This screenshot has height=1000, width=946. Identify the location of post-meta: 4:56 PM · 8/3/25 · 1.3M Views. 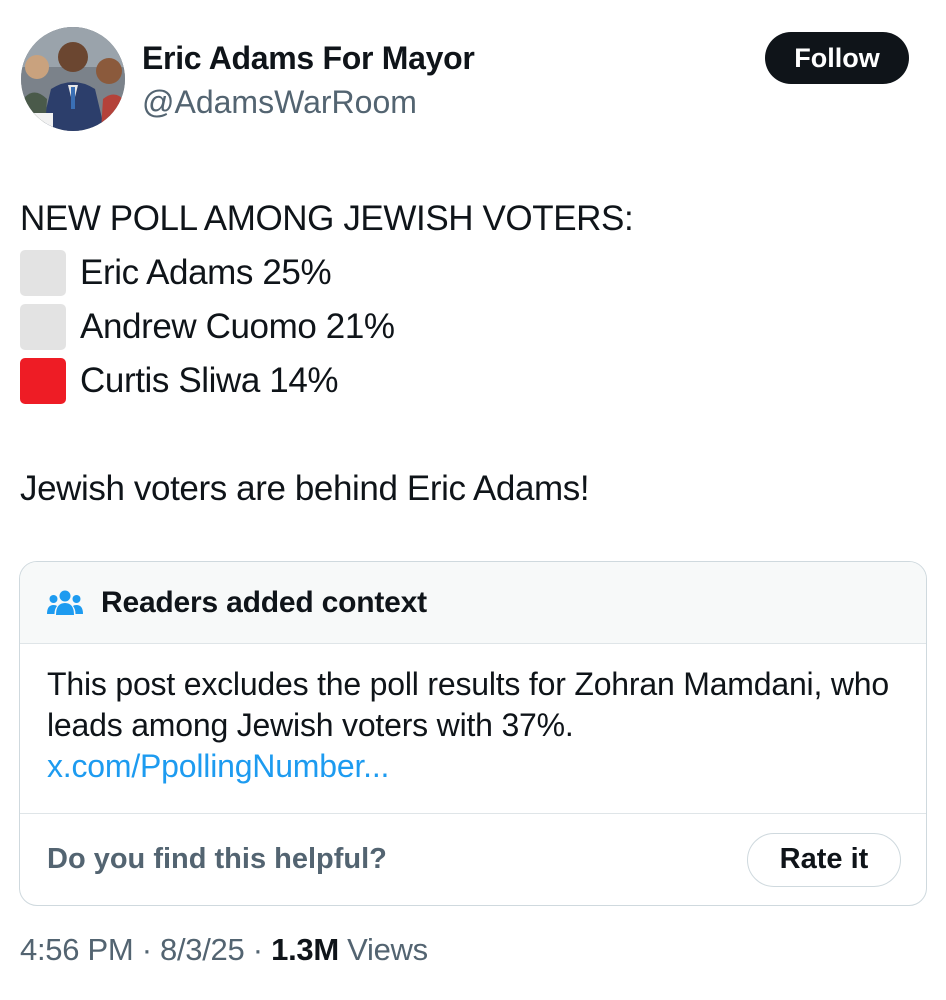
(224, 950).